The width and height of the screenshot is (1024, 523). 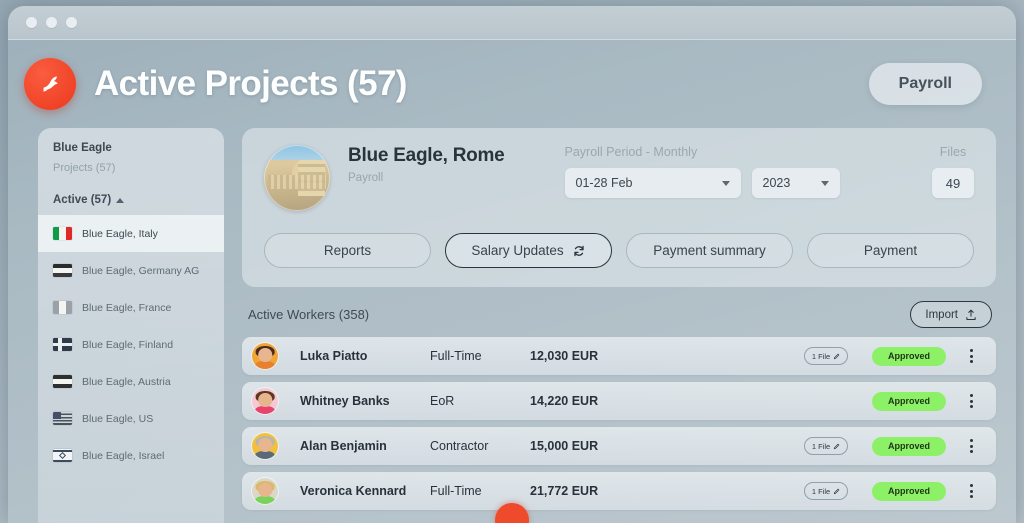 I want to click on sidebar-item-label: Blue Eagle, Italy, so click(x=120, y=233).